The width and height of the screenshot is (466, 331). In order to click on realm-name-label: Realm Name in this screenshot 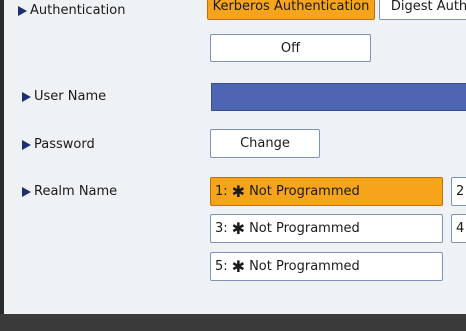, I will do `click(69, 191)`.